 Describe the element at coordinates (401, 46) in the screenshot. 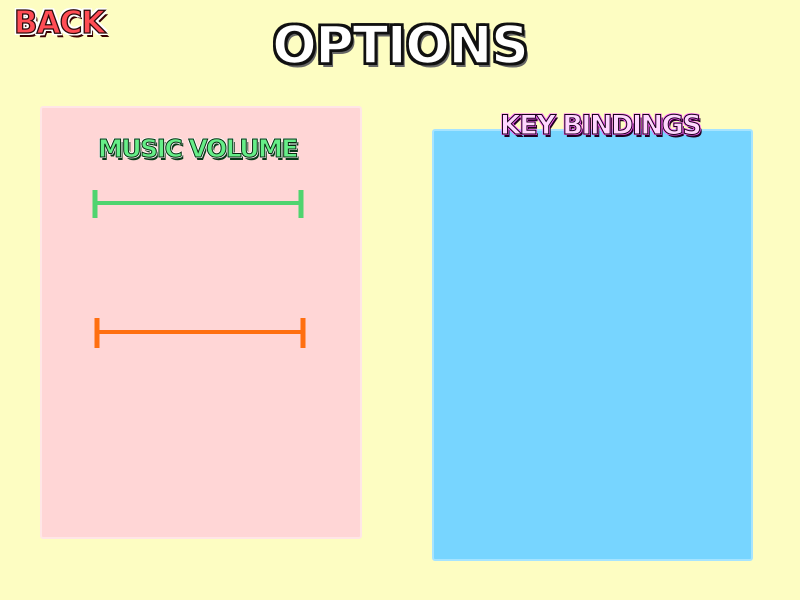

I see `page-title: OPTIONS` at that location.